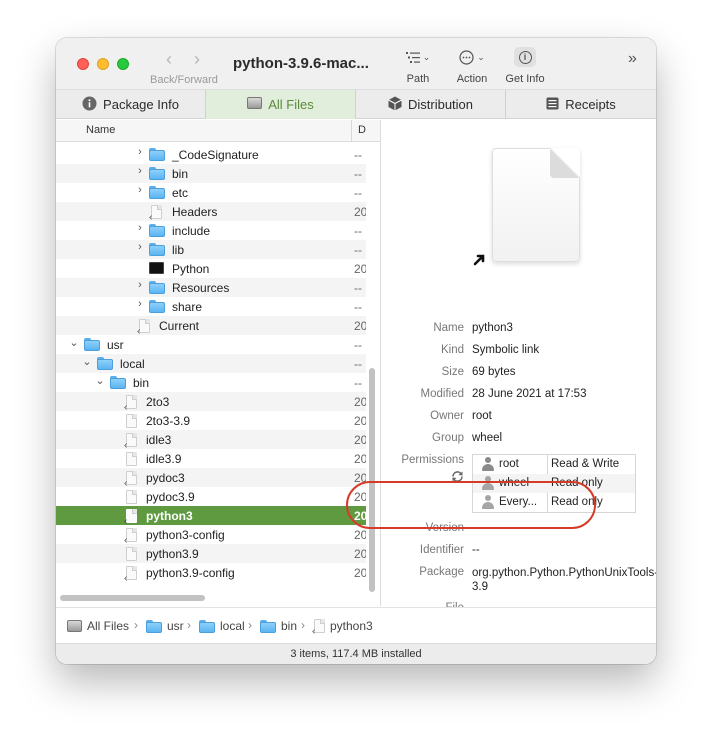 The image size is (712, 739). I want to click on get-info-label: Get Info, so click(525, 79).